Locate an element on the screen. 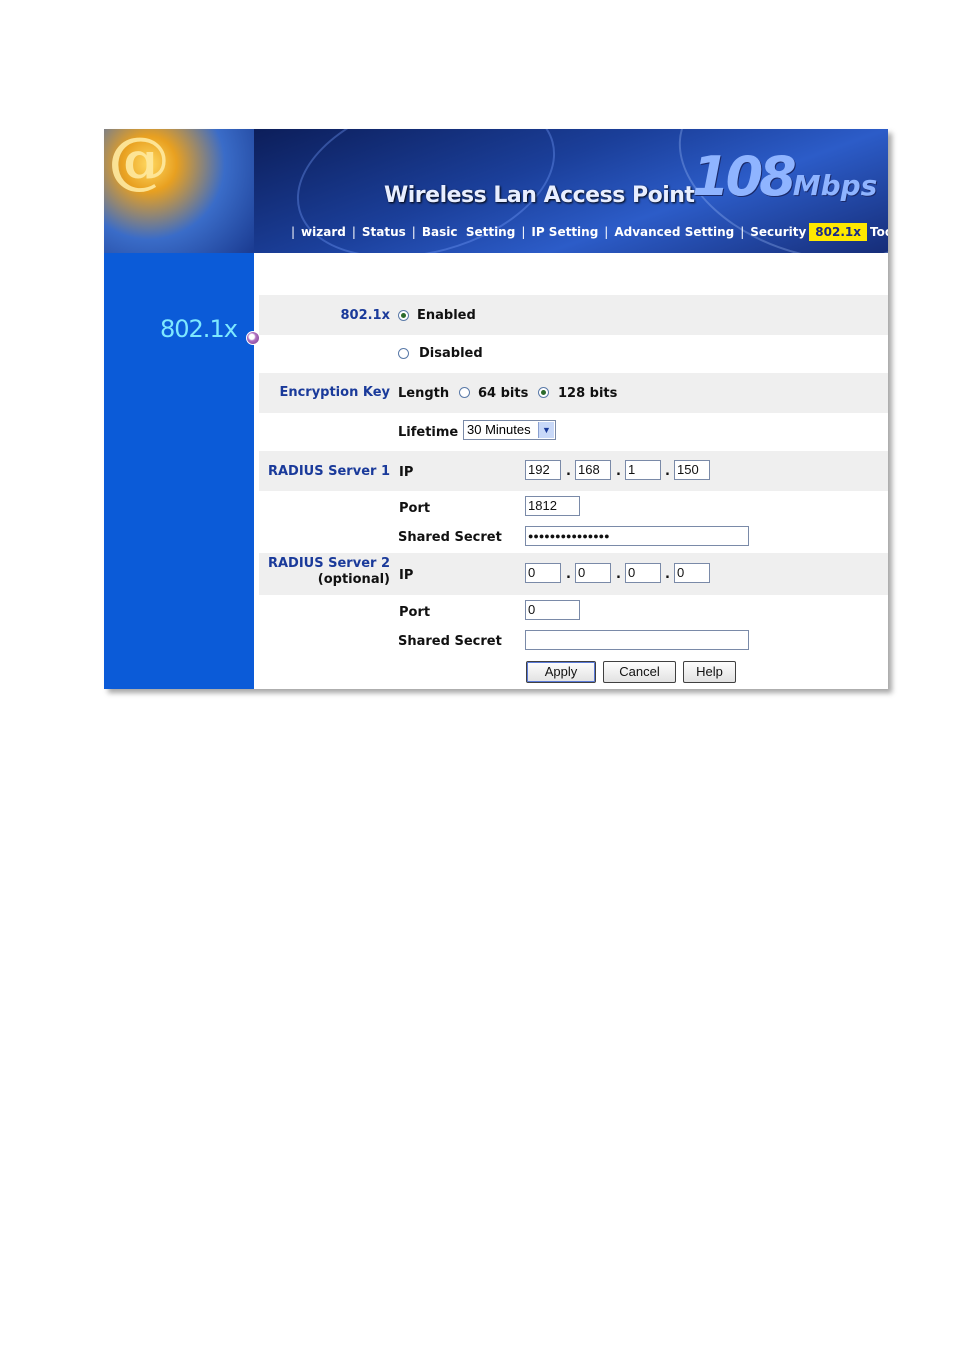 Image resolution: width=954 pixels, height=1350 pixels. speed-logo: 108Mbps is located at coordinates (784, 176).